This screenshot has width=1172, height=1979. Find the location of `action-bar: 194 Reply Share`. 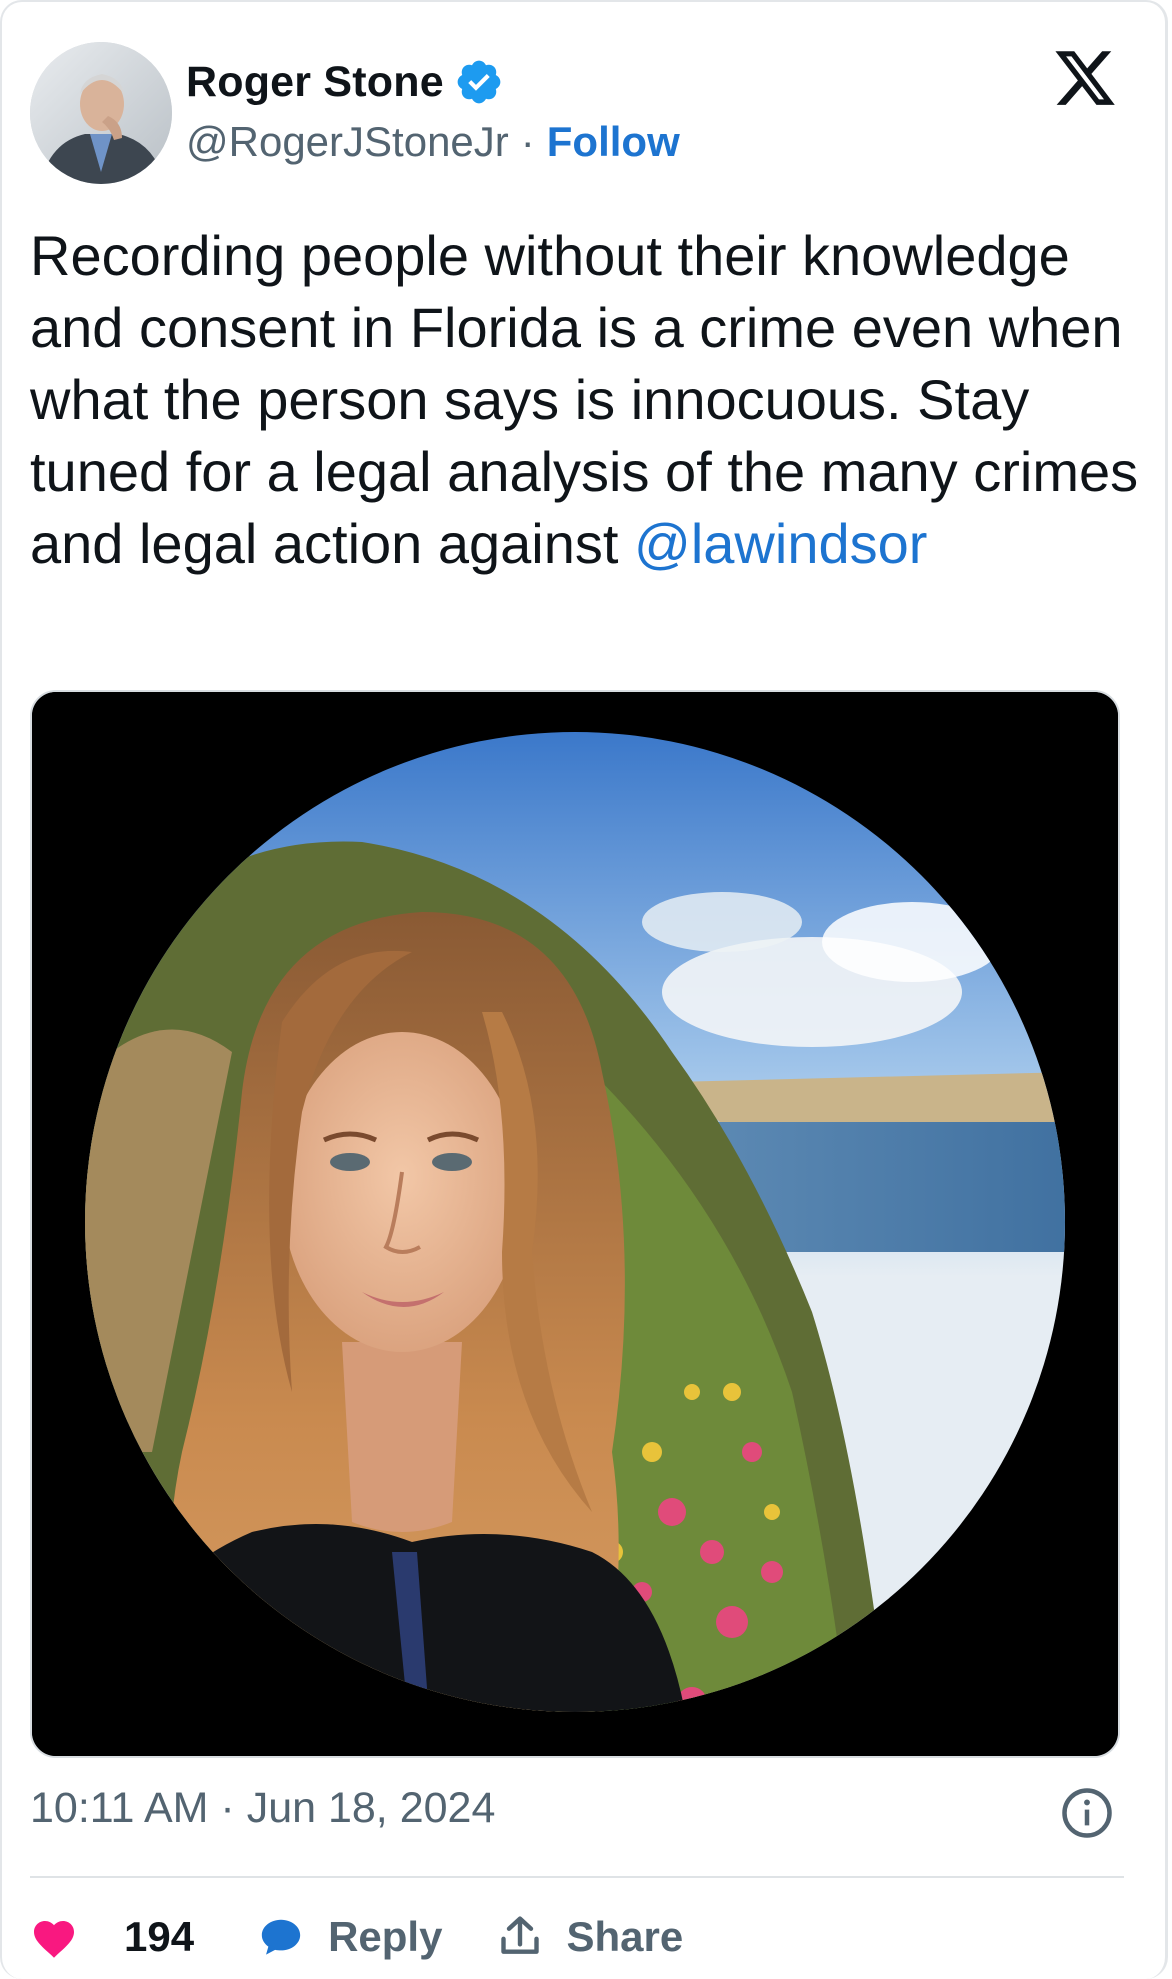

action-bar: 194 Reply Share is located at coordinates (356, 1937).